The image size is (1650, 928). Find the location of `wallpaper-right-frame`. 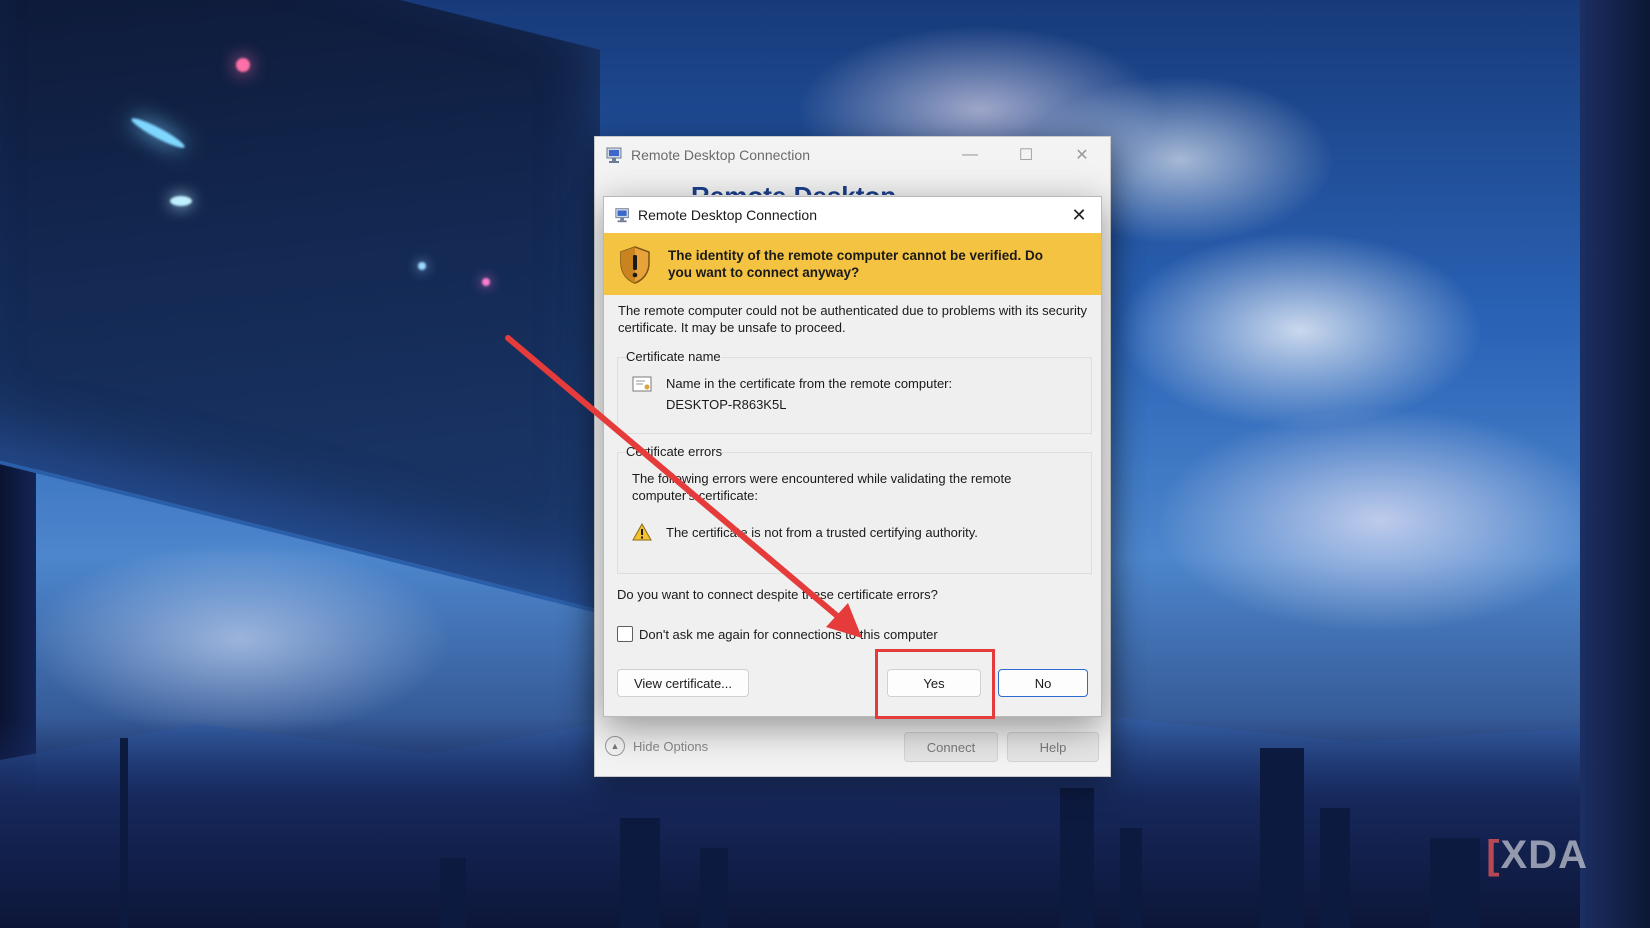

wallpaper-right-frame is located at coordinates (1615, 464).